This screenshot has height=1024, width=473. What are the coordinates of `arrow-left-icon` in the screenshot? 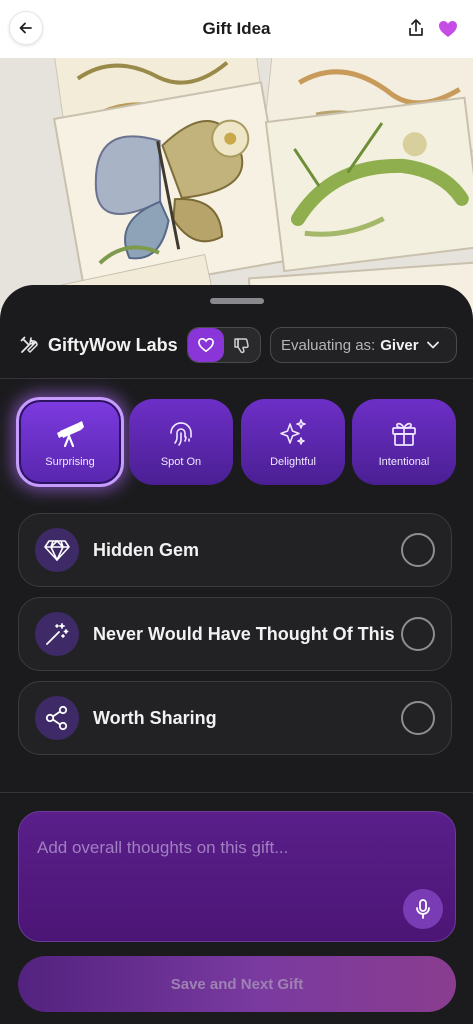 It's located at (25, 28).